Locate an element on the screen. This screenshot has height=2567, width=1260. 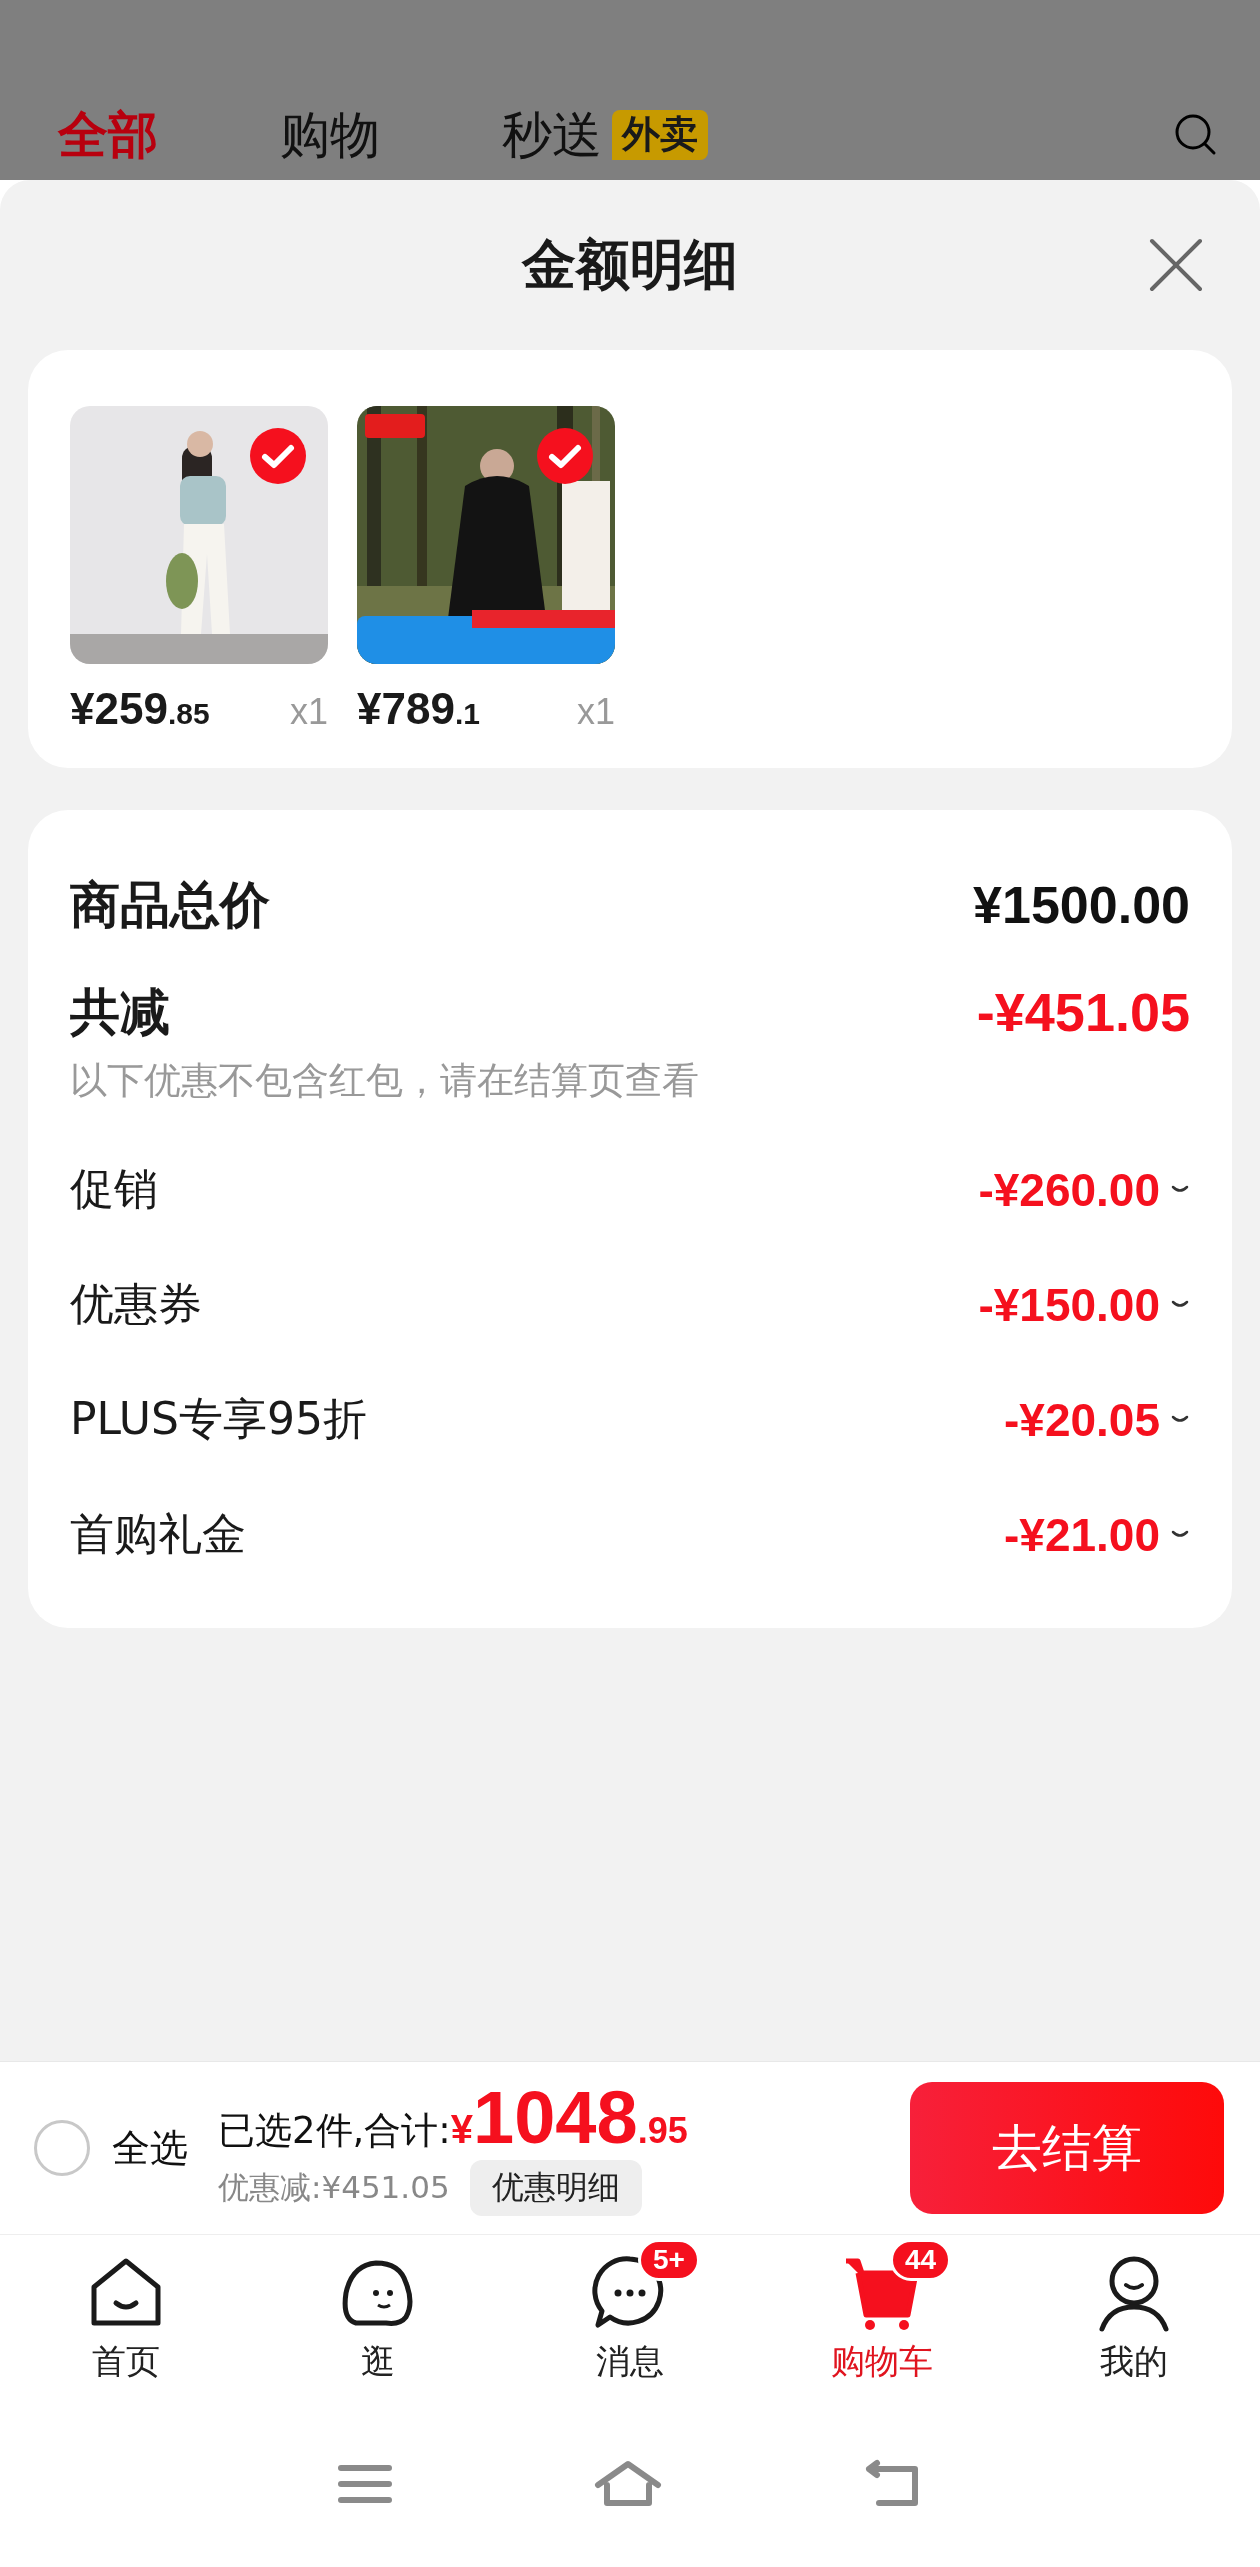
discount-value: -¥20.05 is located at coordinates (1082, 1419).